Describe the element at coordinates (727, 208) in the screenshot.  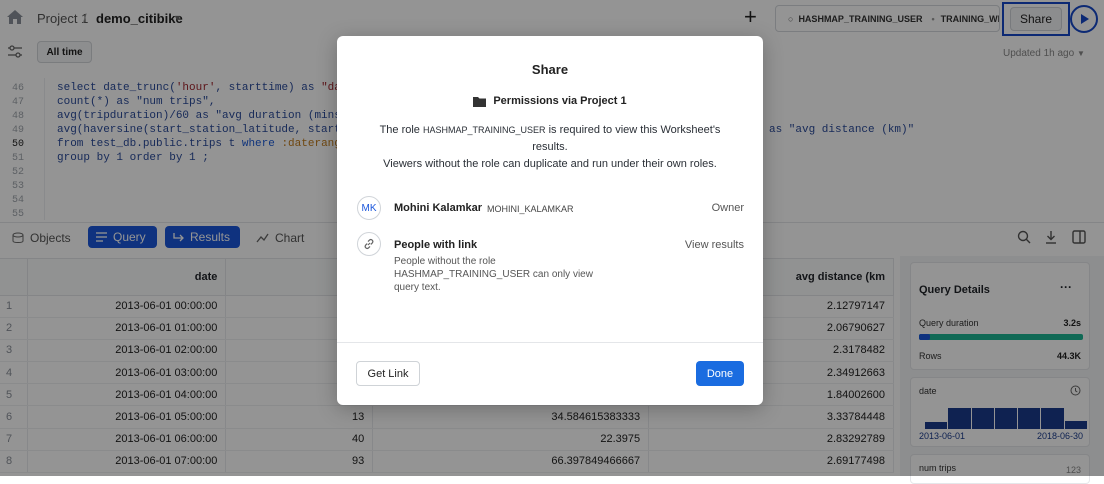
I see `owner-role-label: Owner` at that location.